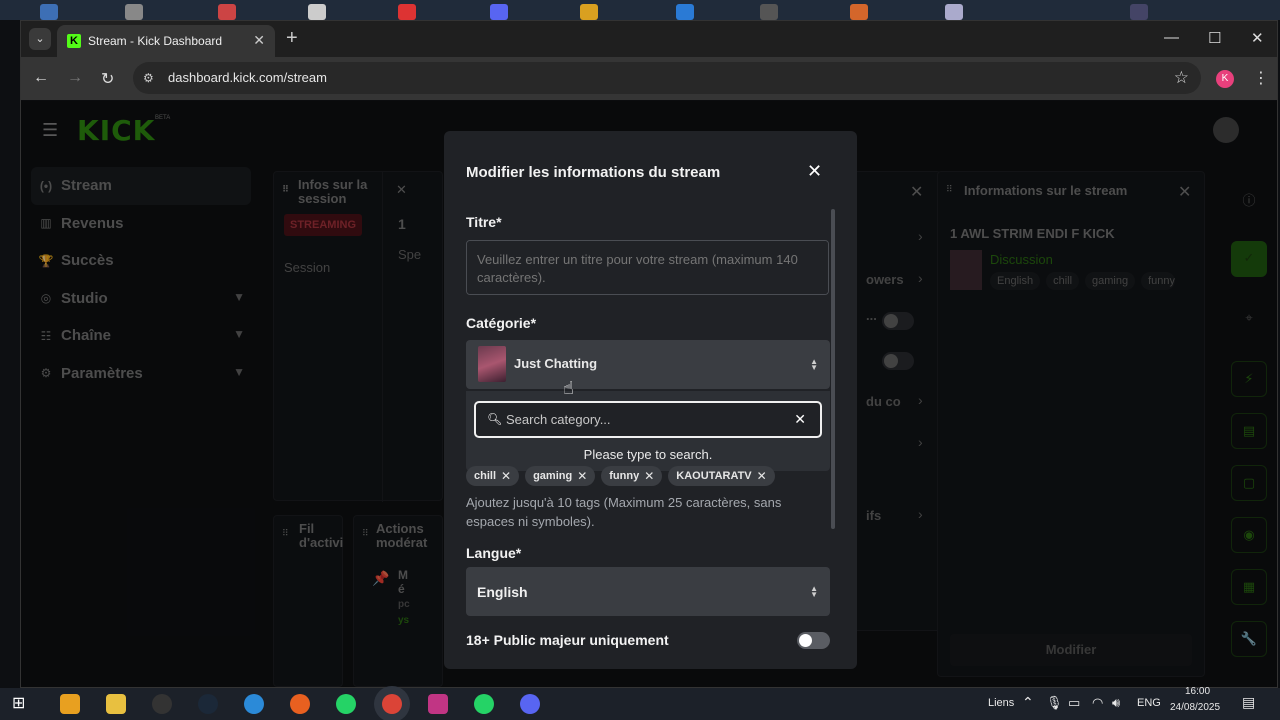 The width and height of the screenshot is (1280, 720). What do you see at coordinates (1001, 703) in the screenshot?
I see `links-toolbar-label: Liens` at bounding box center [1001, 703].